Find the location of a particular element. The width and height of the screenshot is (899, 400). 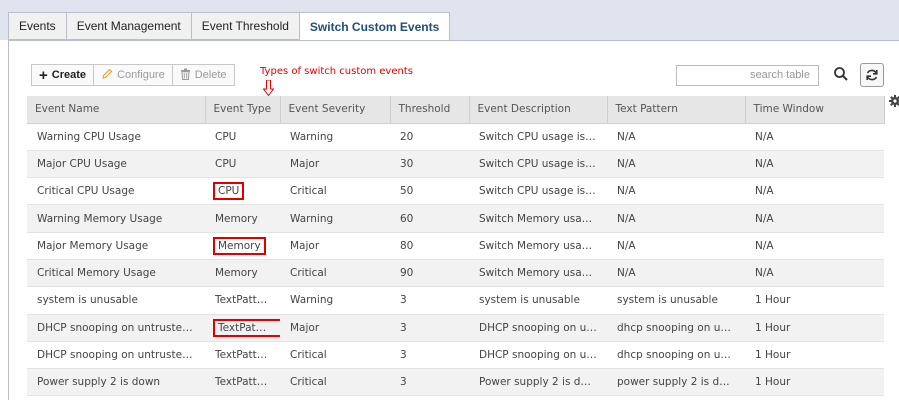

column-header-event-severity: Event Severity is located at coordinates (335, 110).